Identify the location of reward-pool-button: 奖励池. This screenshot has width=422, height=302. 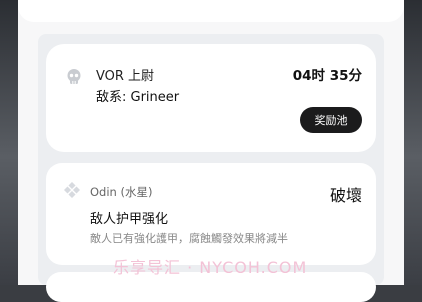
(331, 120).